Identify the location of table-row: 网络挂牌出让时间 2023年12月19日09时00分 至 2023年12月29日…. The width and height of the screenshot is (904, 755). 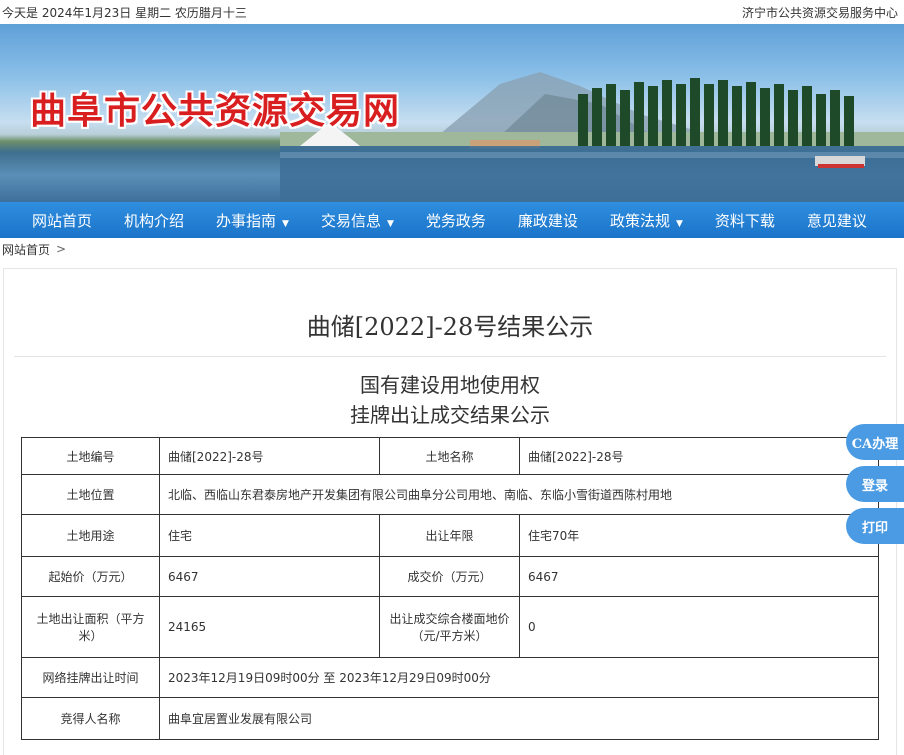
(450, 677).